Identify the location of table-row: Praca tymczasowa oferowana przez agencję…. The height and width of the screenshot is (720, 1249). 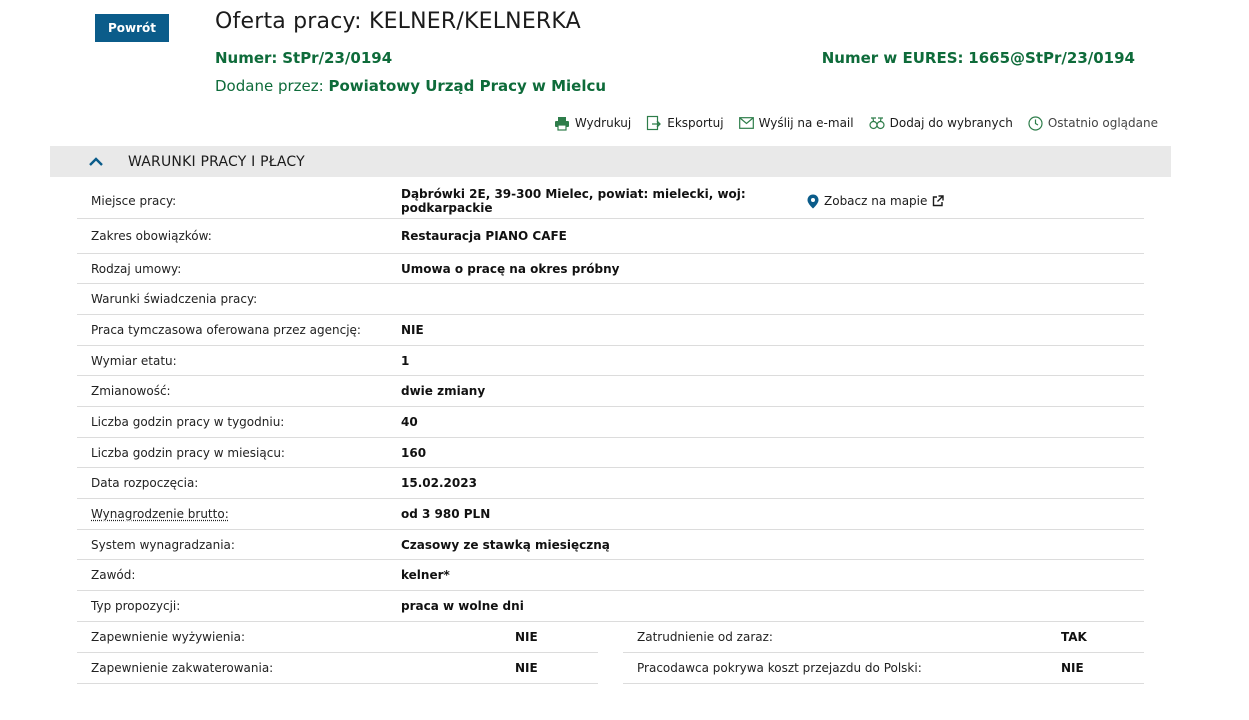
(610, 330).